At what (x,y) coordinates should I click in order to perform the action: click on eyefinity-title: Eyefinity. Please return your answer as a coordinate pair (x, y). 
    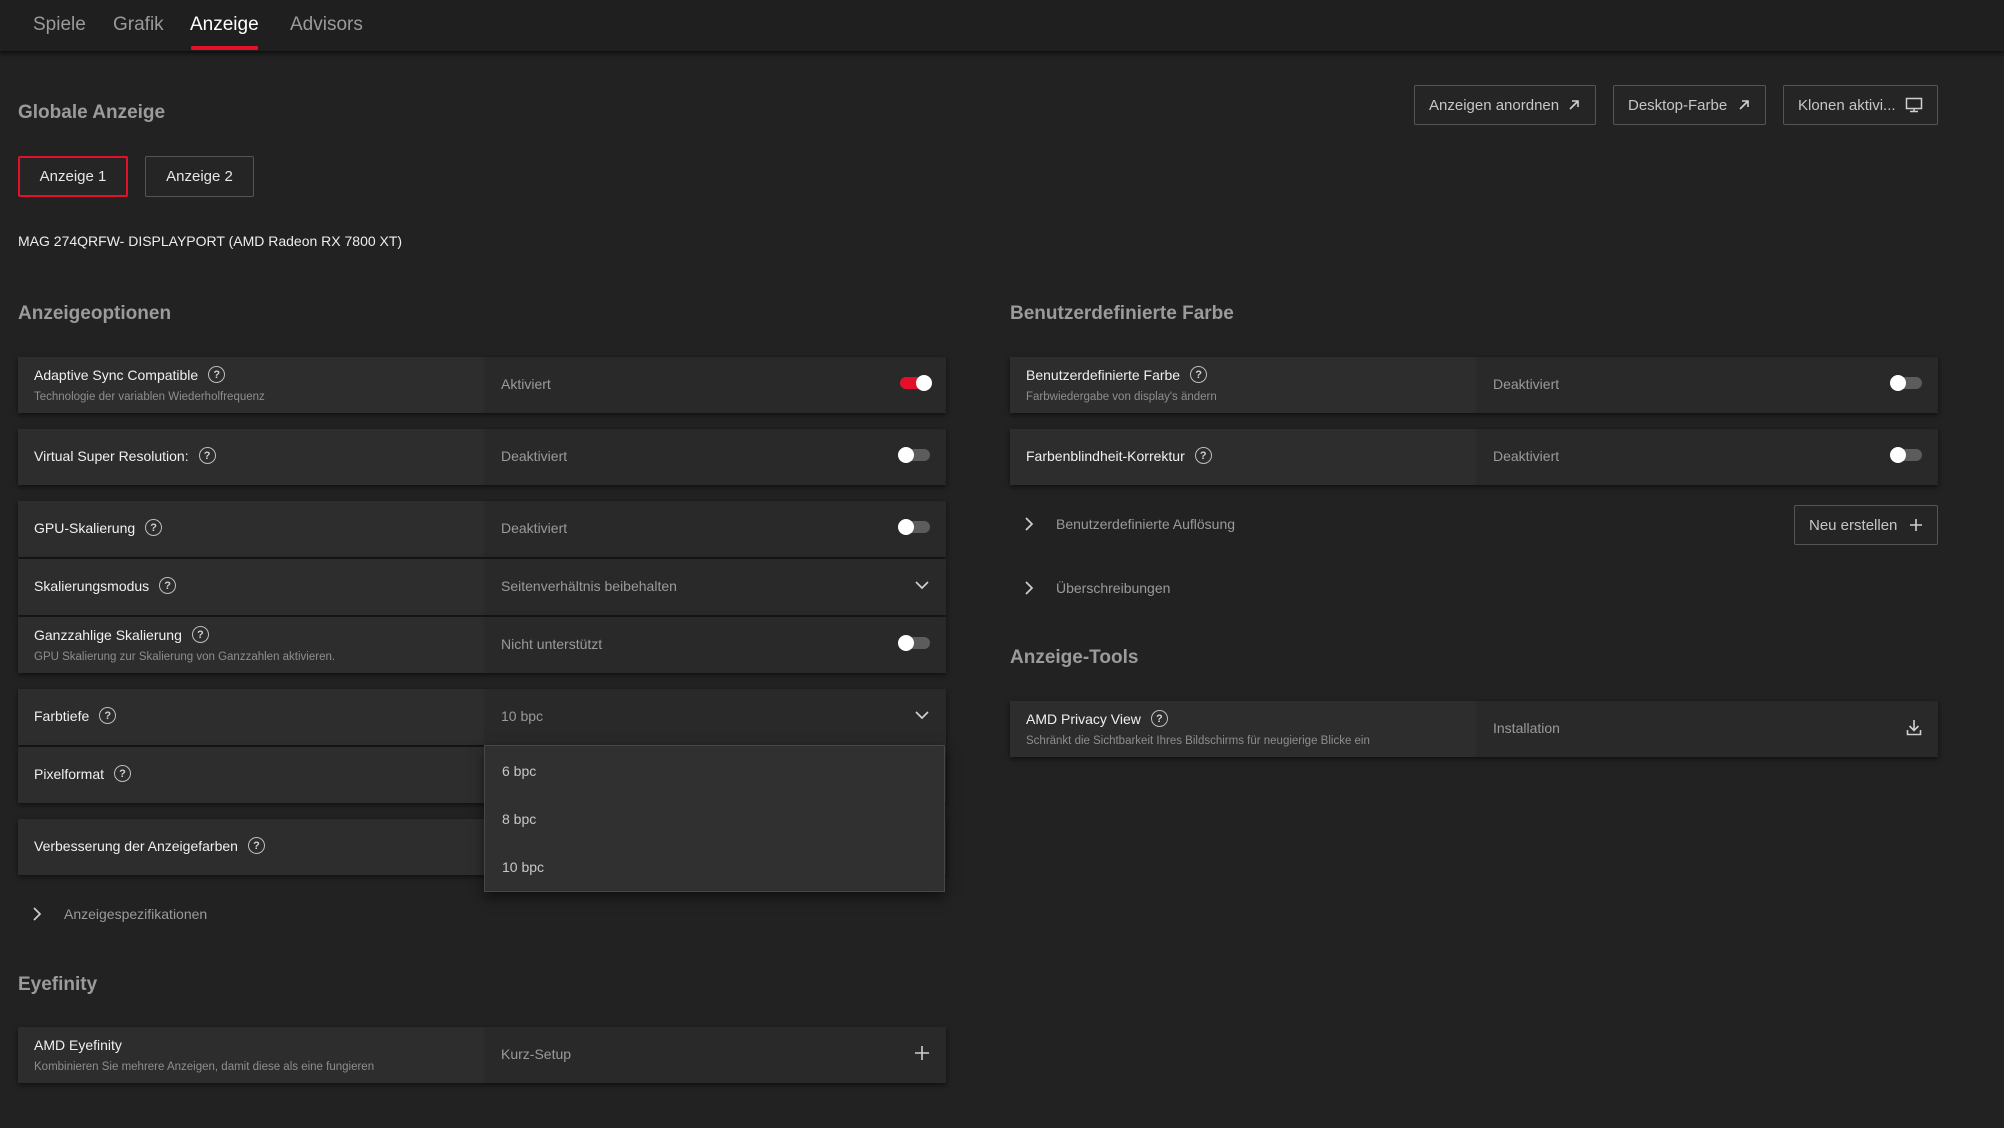
    Looking at the image, I should click on (58, 984).